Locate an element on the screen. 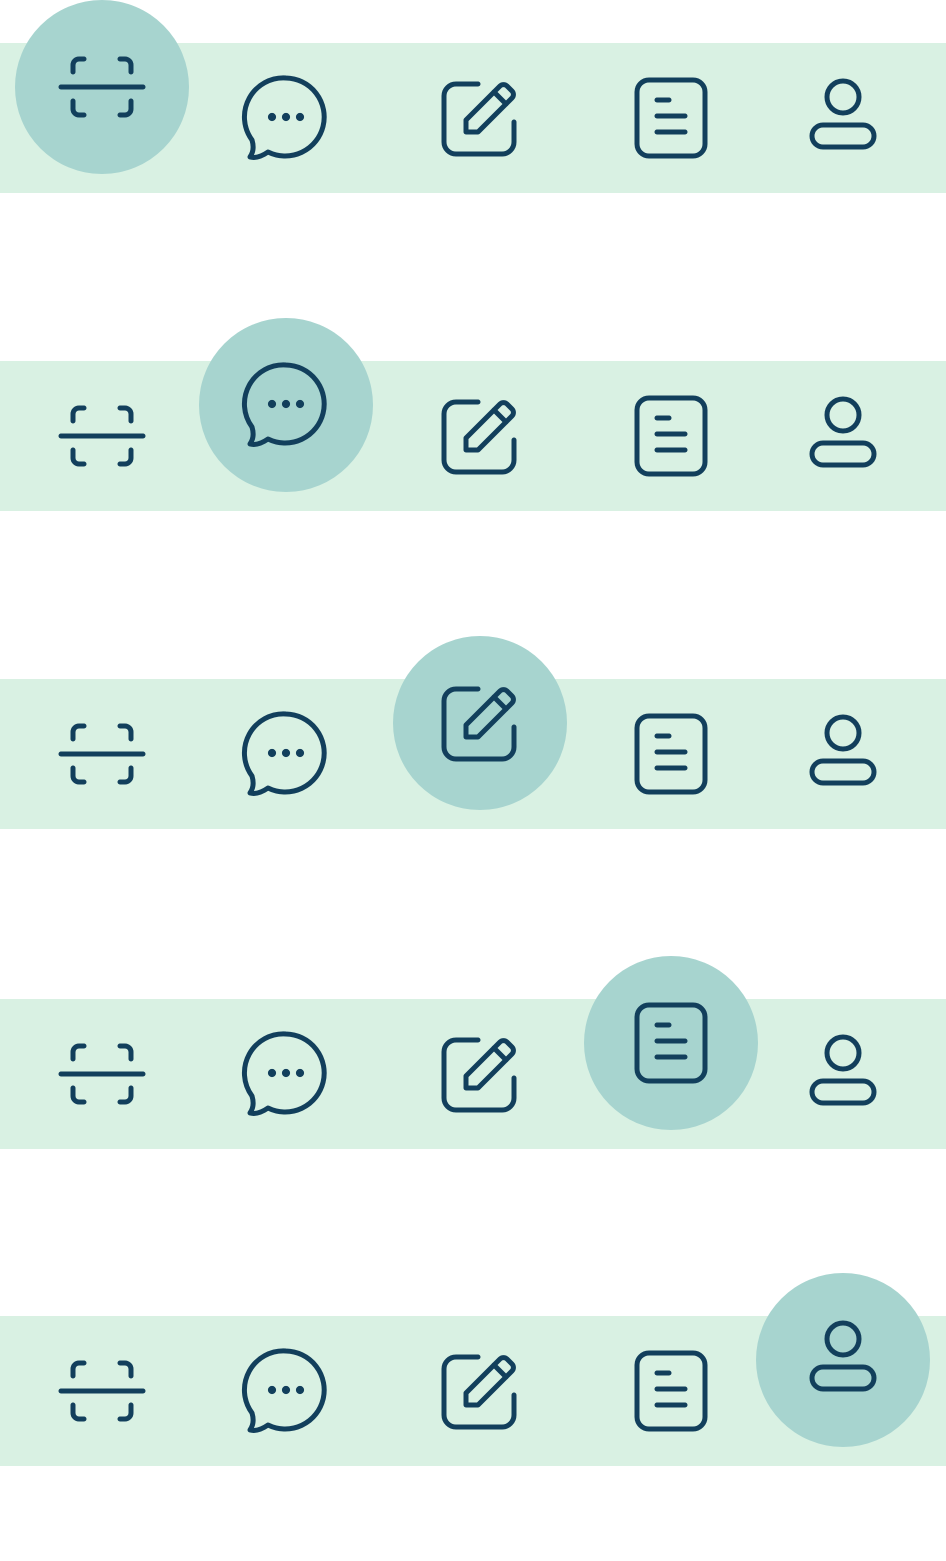 This screenshot has width=946, height=1561. bottom-navbar-document-selected is located at coordinates (473, 1052).